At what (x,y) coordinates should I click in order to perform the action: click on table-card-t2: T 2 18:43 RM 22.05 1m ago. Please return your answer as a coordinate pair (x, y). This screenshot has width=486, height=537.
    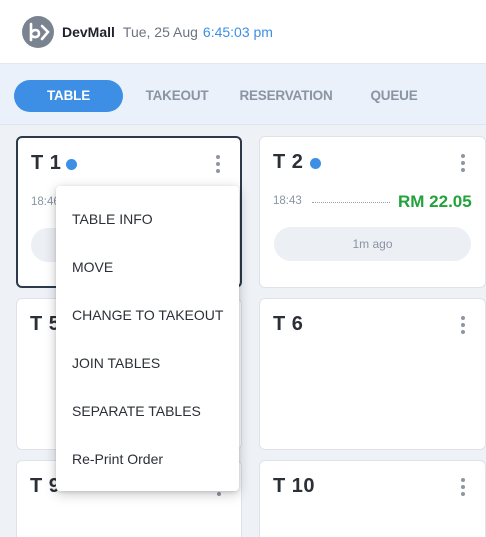
    Looking at the image, I should click on (372, 212).